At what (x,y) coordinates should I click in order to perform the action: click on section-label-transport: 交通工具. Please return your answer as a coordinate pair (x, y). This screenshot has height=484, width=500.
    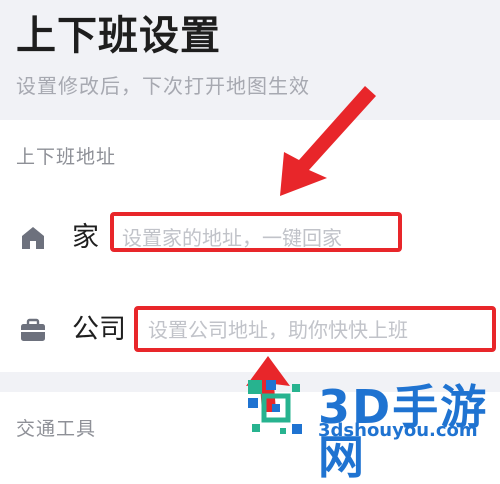
    Looking at the image, I should click on (56, 429).